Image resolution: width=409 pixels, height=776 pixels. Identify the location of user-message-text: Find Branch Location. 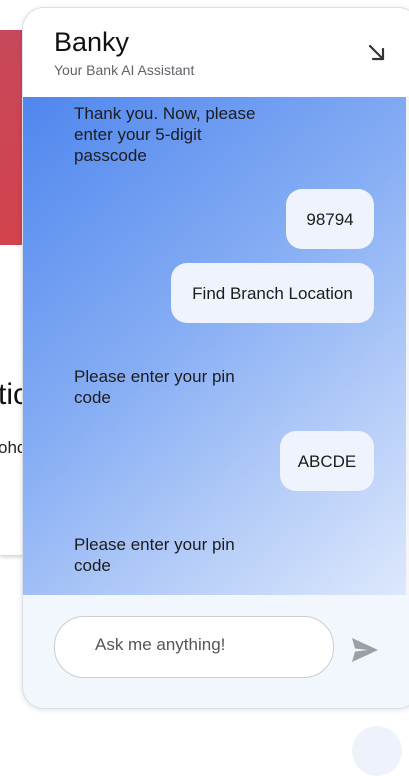
(272, 293).